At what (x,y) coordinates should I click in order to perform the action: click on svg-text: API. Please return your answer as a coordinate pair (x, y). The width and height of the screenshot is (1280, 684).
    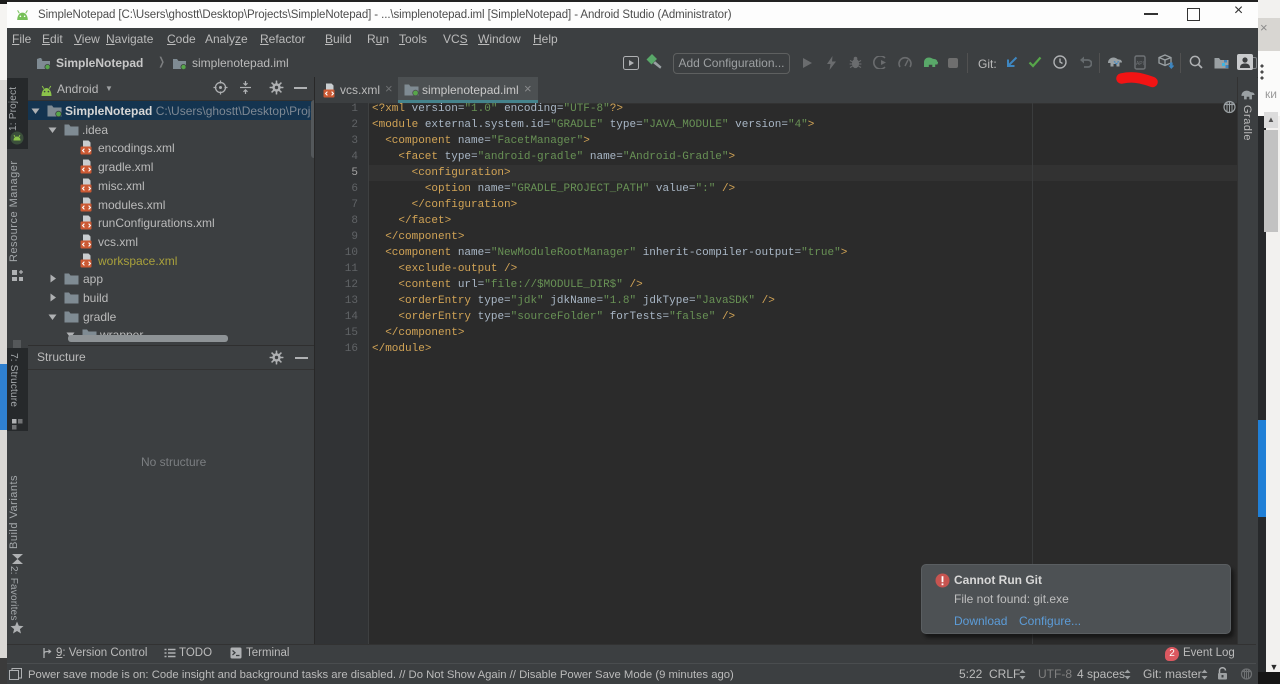
    Looking at the image, I should click on (1140, 64).